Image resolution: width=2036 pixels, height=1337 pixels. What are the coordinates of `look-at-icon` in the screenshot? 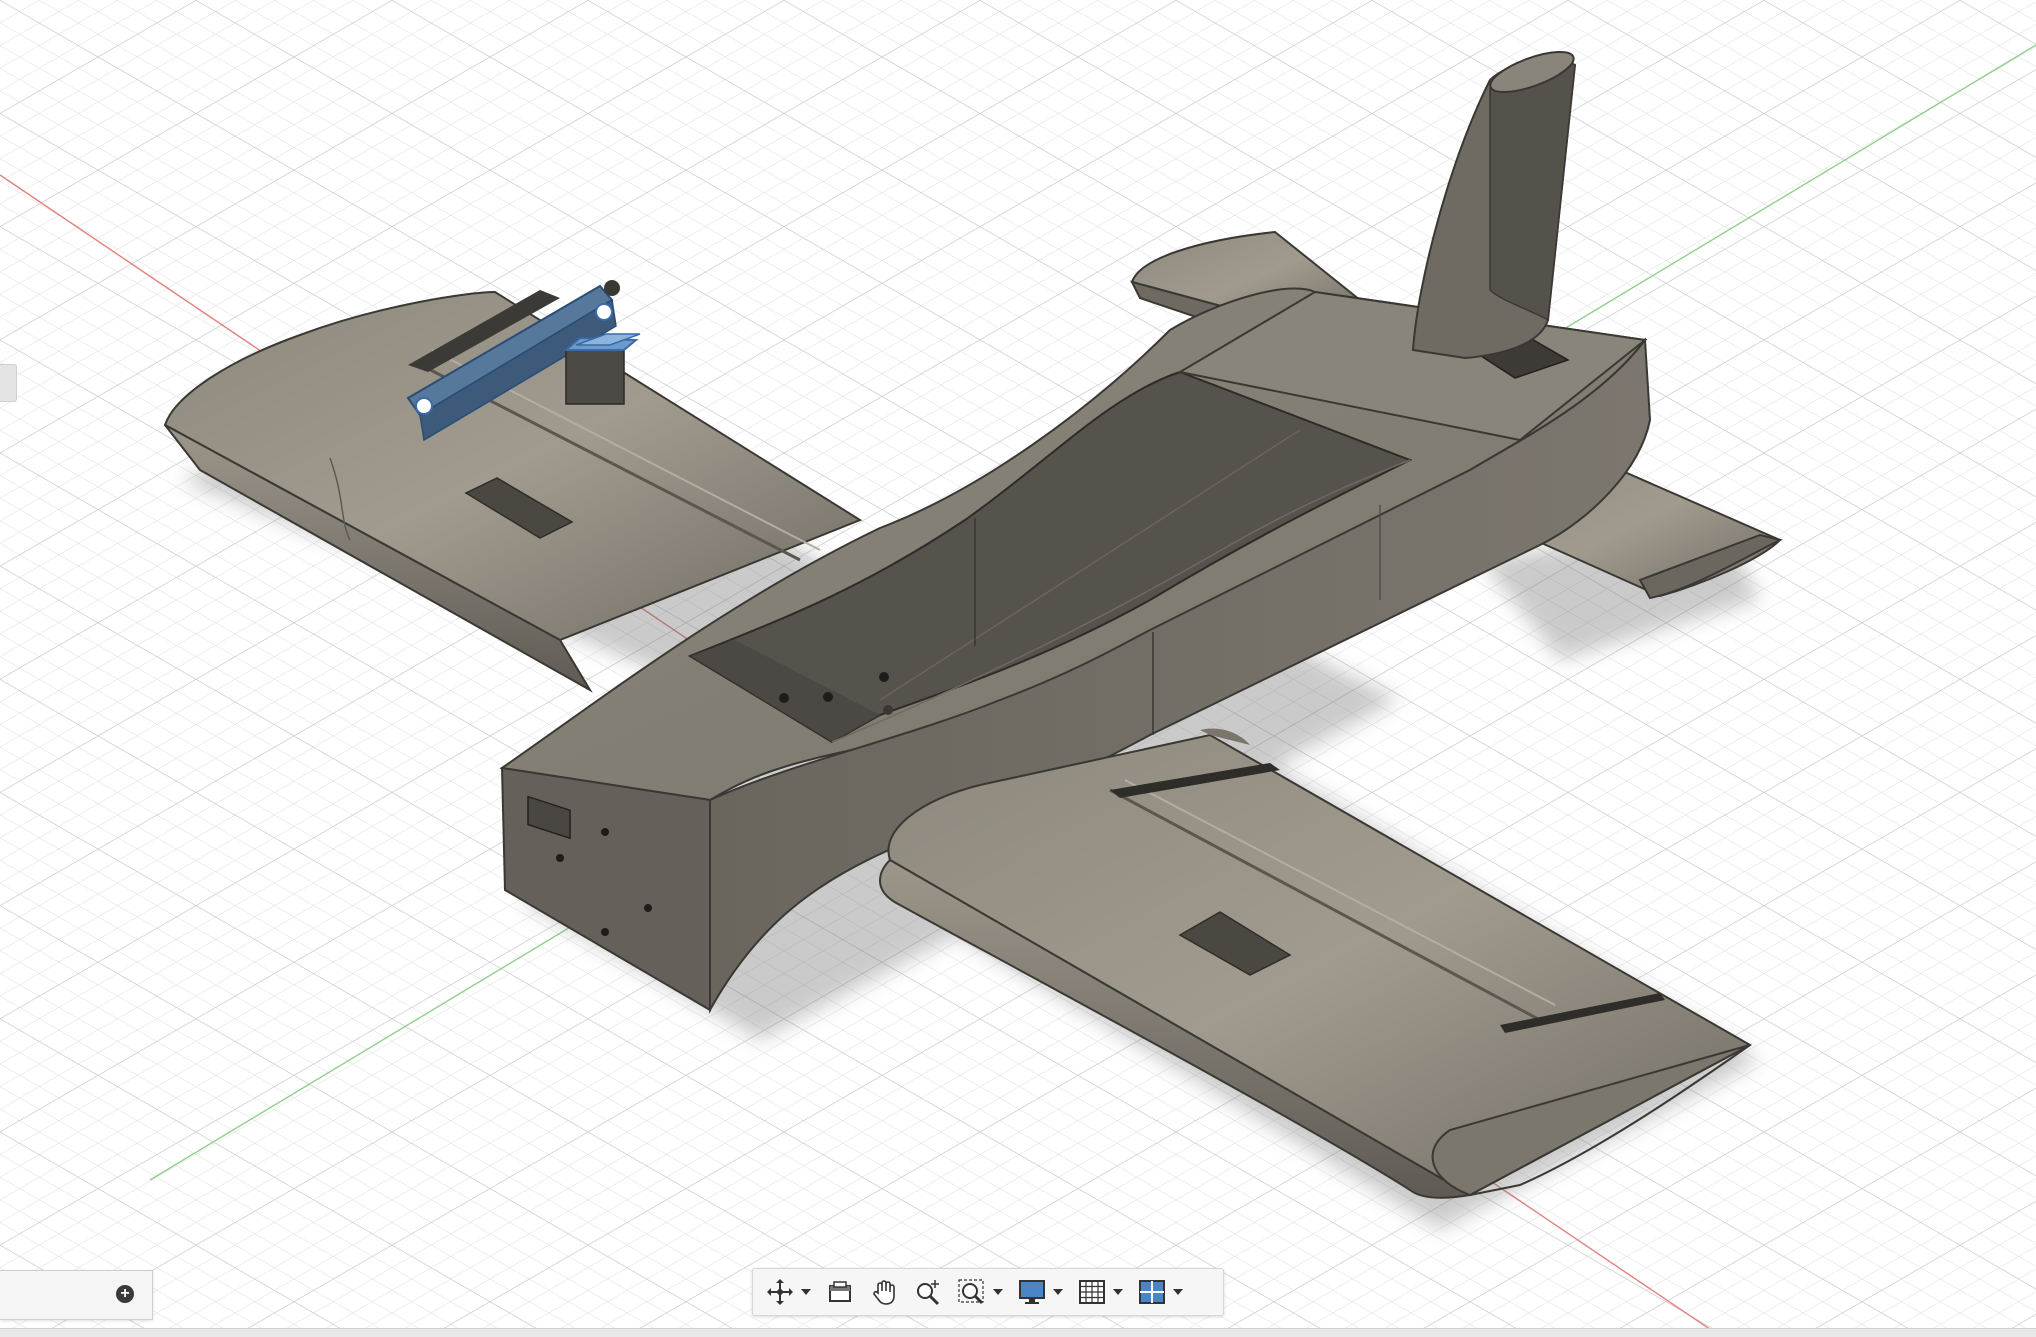 It's located at (840, 1291).